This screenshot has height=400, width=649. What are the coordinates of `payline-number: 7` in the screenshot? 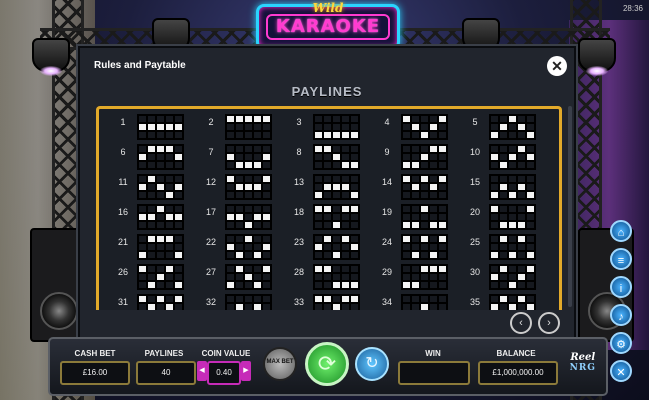 It's located at (211, 152).